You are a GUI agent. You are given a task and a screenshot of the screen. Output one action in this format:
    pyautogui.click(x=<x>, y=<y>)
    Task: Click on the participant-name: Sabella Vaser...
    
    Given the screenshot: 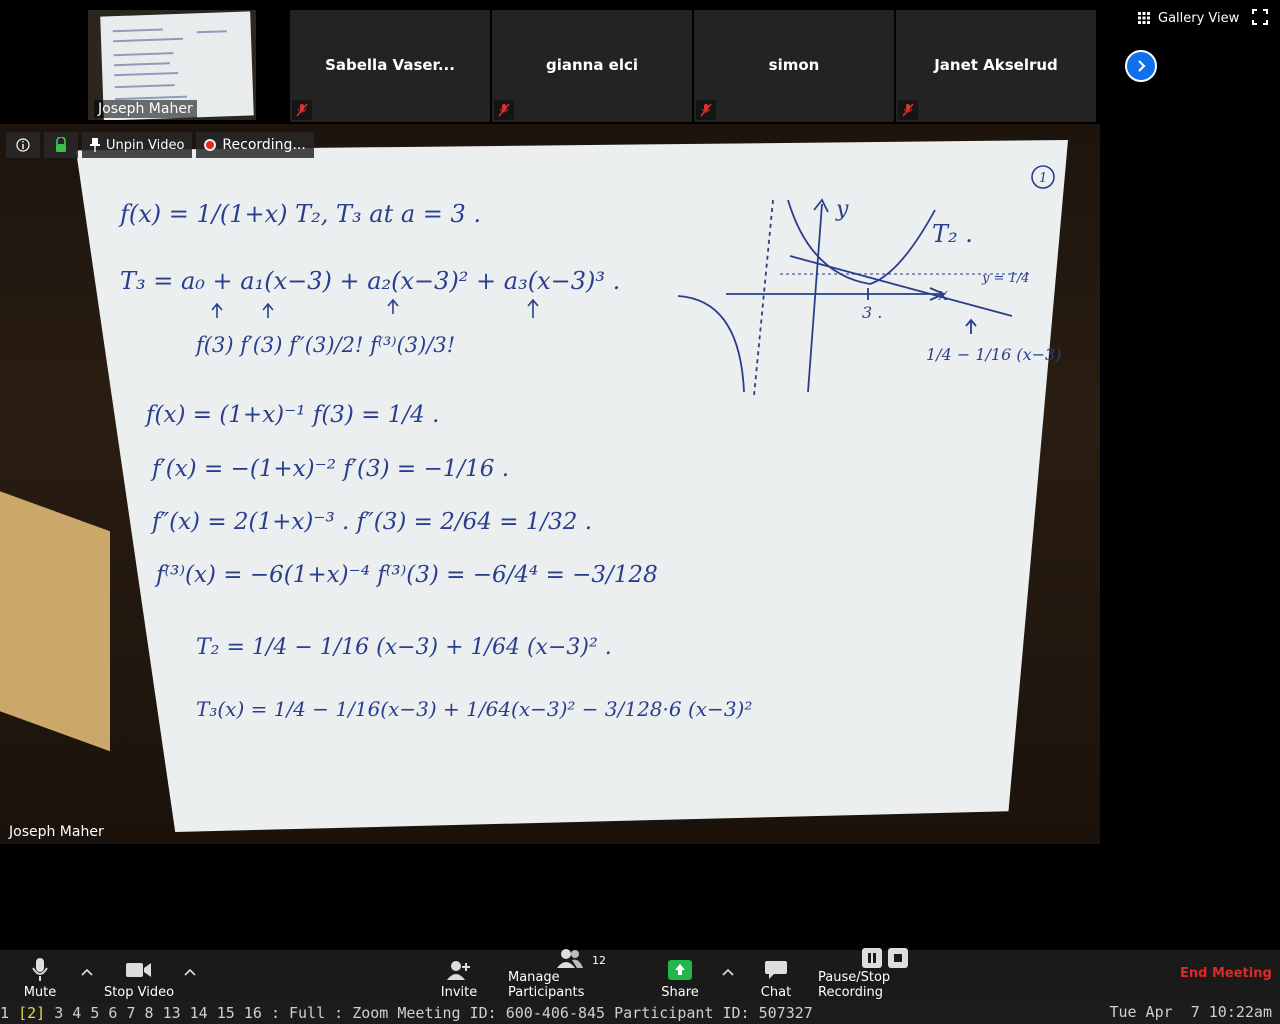 What is the action you would take?
    pyautogui.click(x=390, y=65)
    